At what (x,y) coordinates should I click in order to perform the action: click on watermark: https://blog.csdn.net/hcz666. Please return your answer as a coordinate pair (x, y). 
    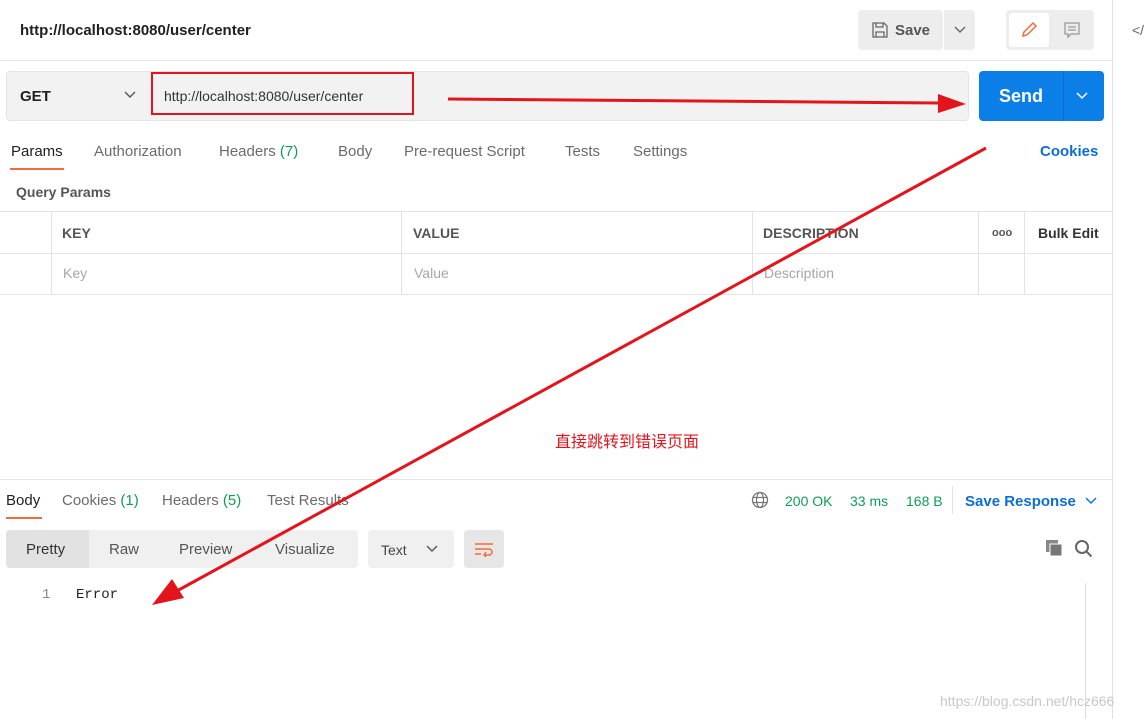
    Looking at the image, I should click on (1027, 701).